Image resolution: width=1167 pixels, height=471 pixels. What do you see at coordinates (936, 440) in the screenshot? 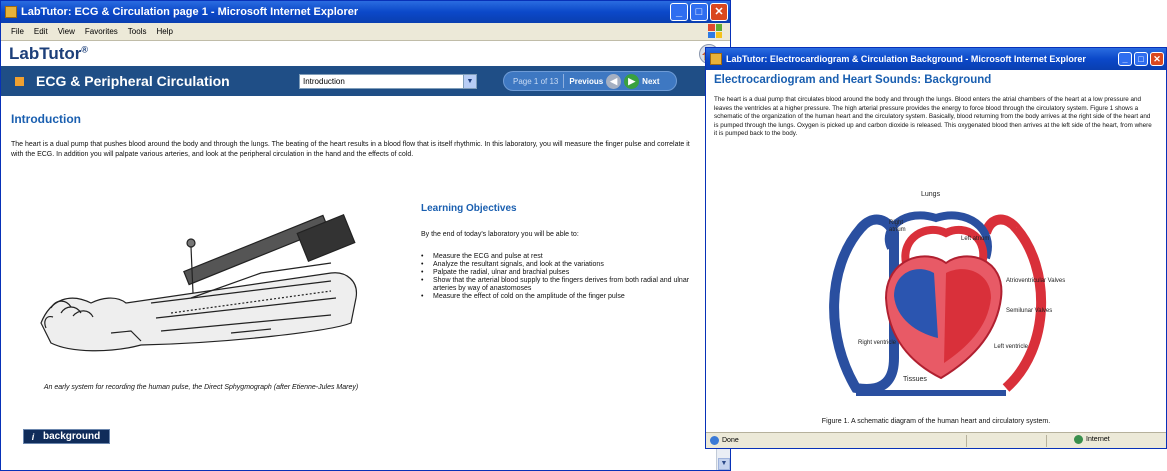
I see `status-bar: Done Internet` at bounding box center [936, 440].